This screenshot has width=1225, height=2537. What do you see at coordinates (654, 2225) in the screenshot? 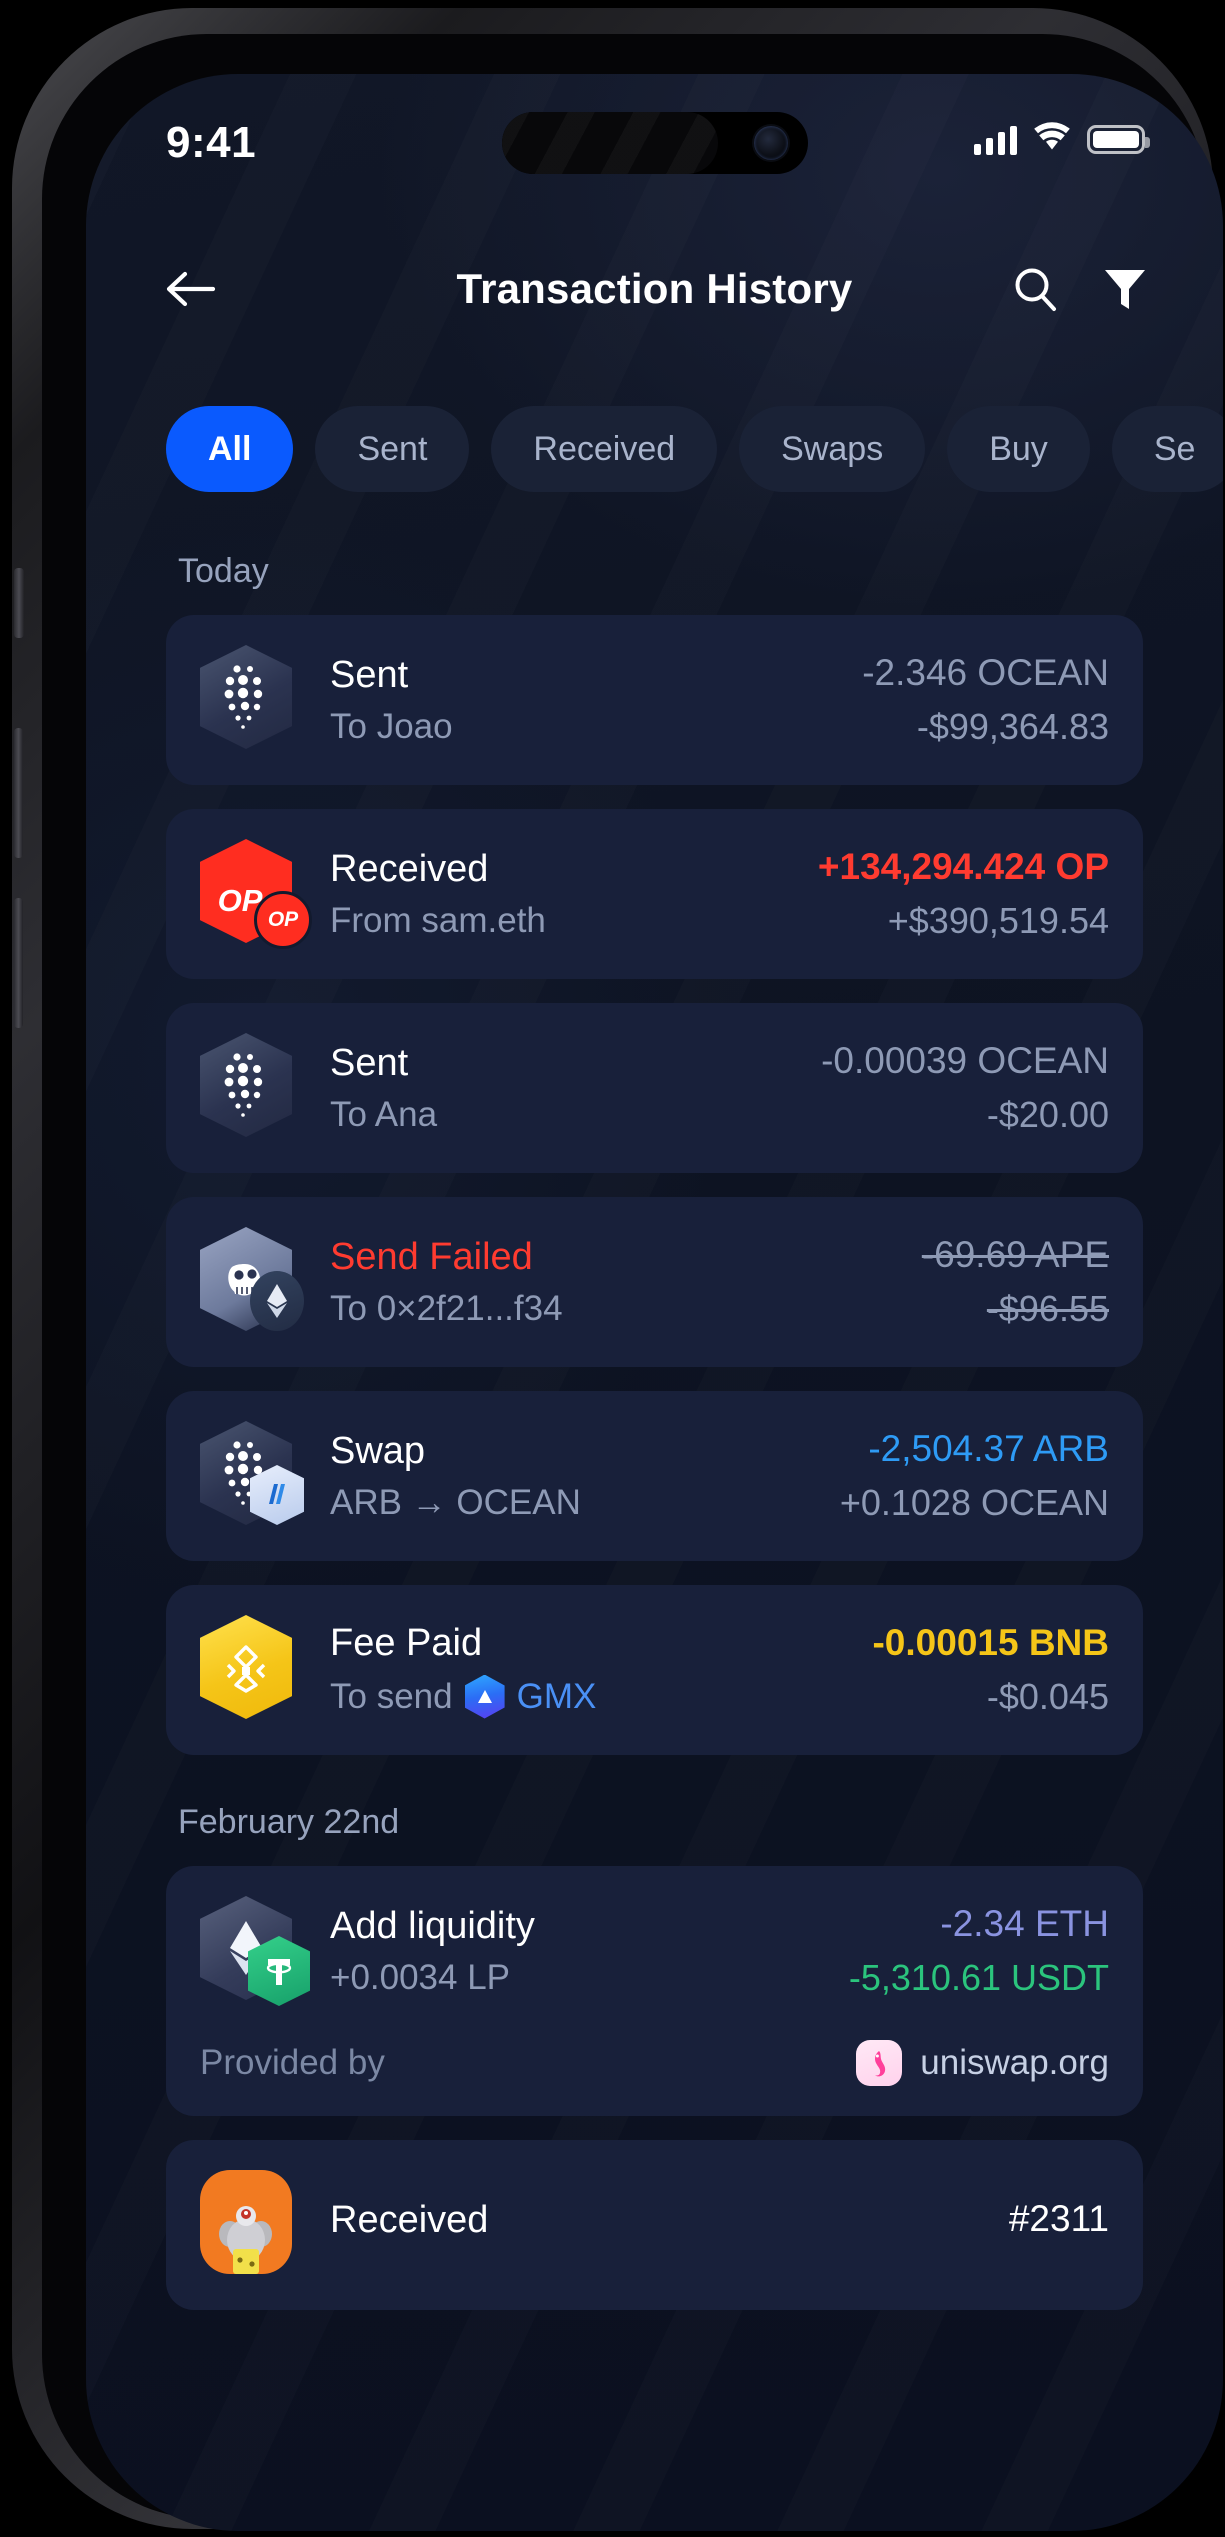
I see `transaction-row: Received #2311` at bounding box center [654, 2225].